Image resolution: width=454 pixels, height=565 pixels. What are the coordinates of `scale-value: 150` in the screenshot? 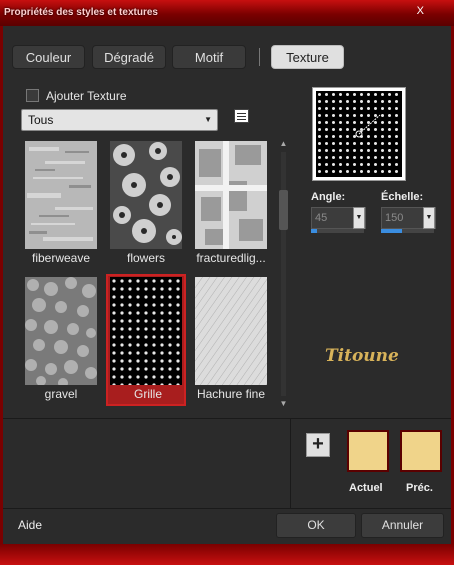 It's located at (394, 218).